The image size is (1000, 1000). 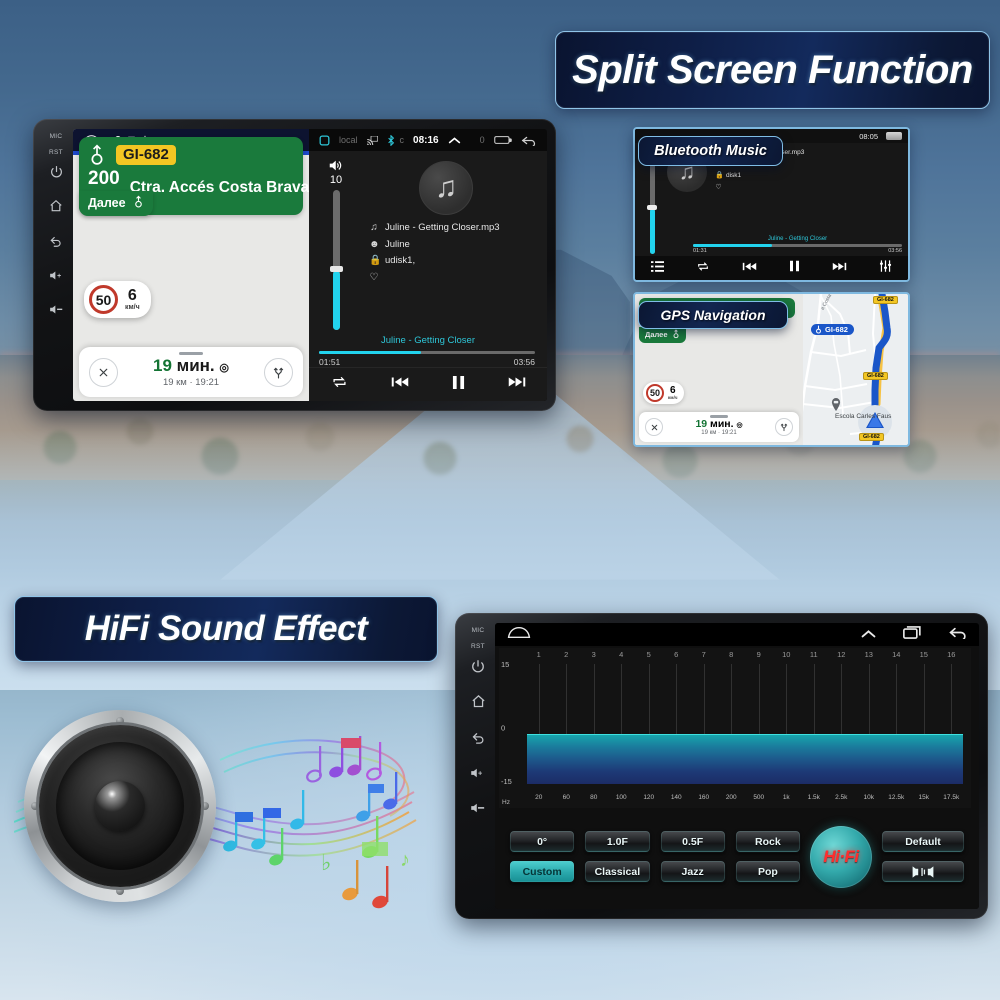 I want to click on flat-symbol: ♭, so click(x=326, y=862).